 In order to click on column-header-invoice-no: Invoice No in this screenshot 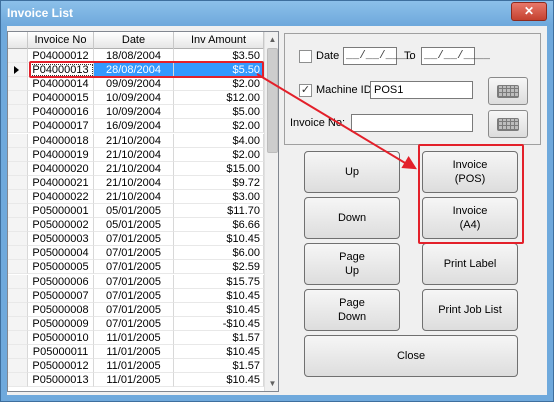, I will do `click(61, 40)`.